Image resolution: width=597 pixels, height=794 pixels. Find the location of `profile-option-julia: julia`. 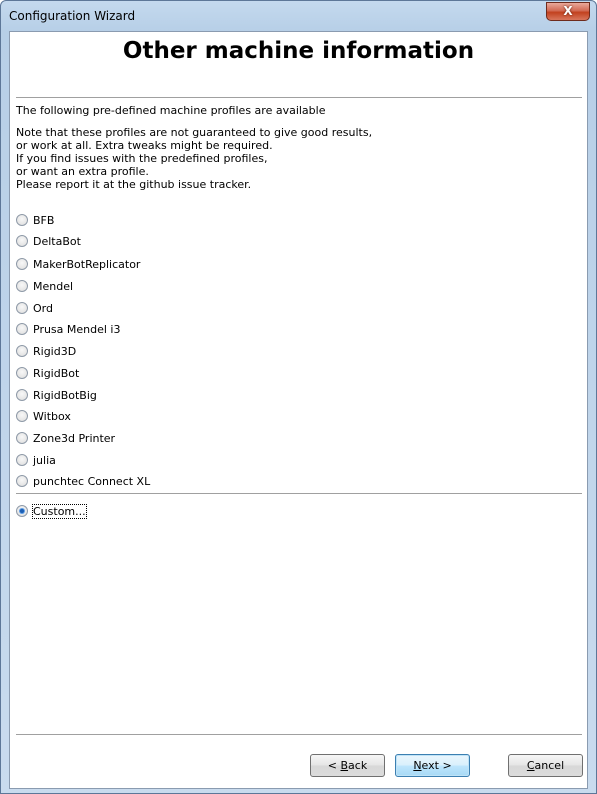

profile-option-julia: julia is located at coordinates (36, 460).